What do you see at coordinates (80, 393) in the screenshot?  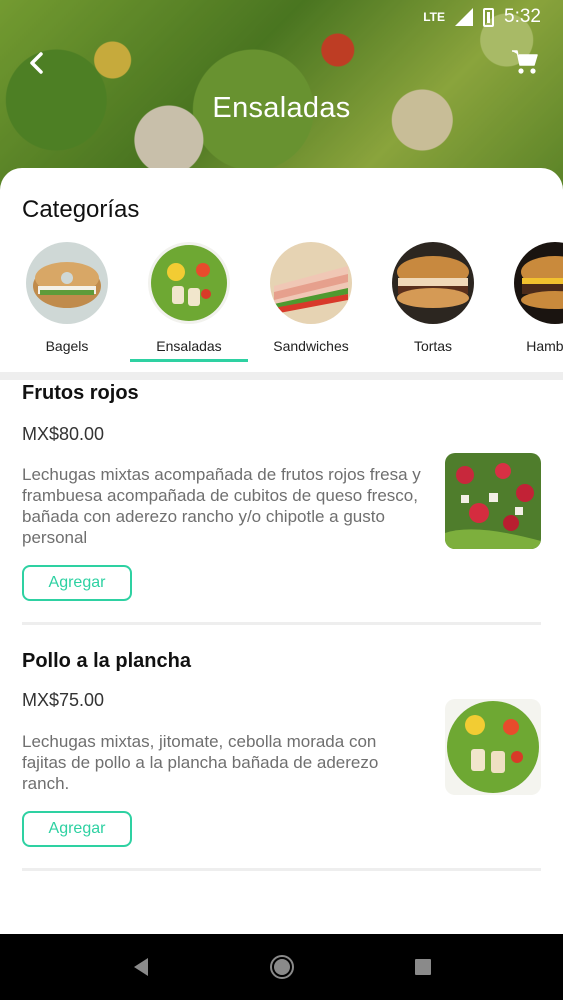 I see `item-name: Frutos rojos` at bounding box center [80, 393].